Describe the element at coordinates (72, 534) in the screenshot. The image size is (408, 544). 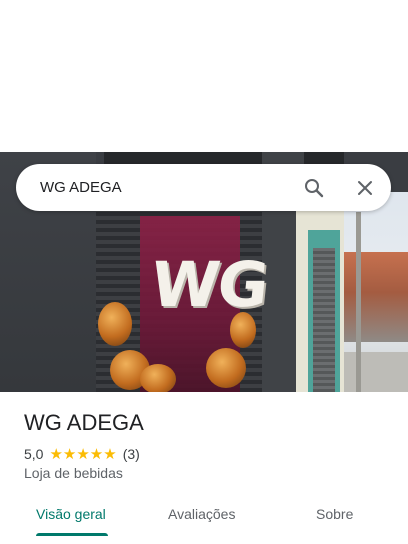
I see `tab-active-indicator` at that location.